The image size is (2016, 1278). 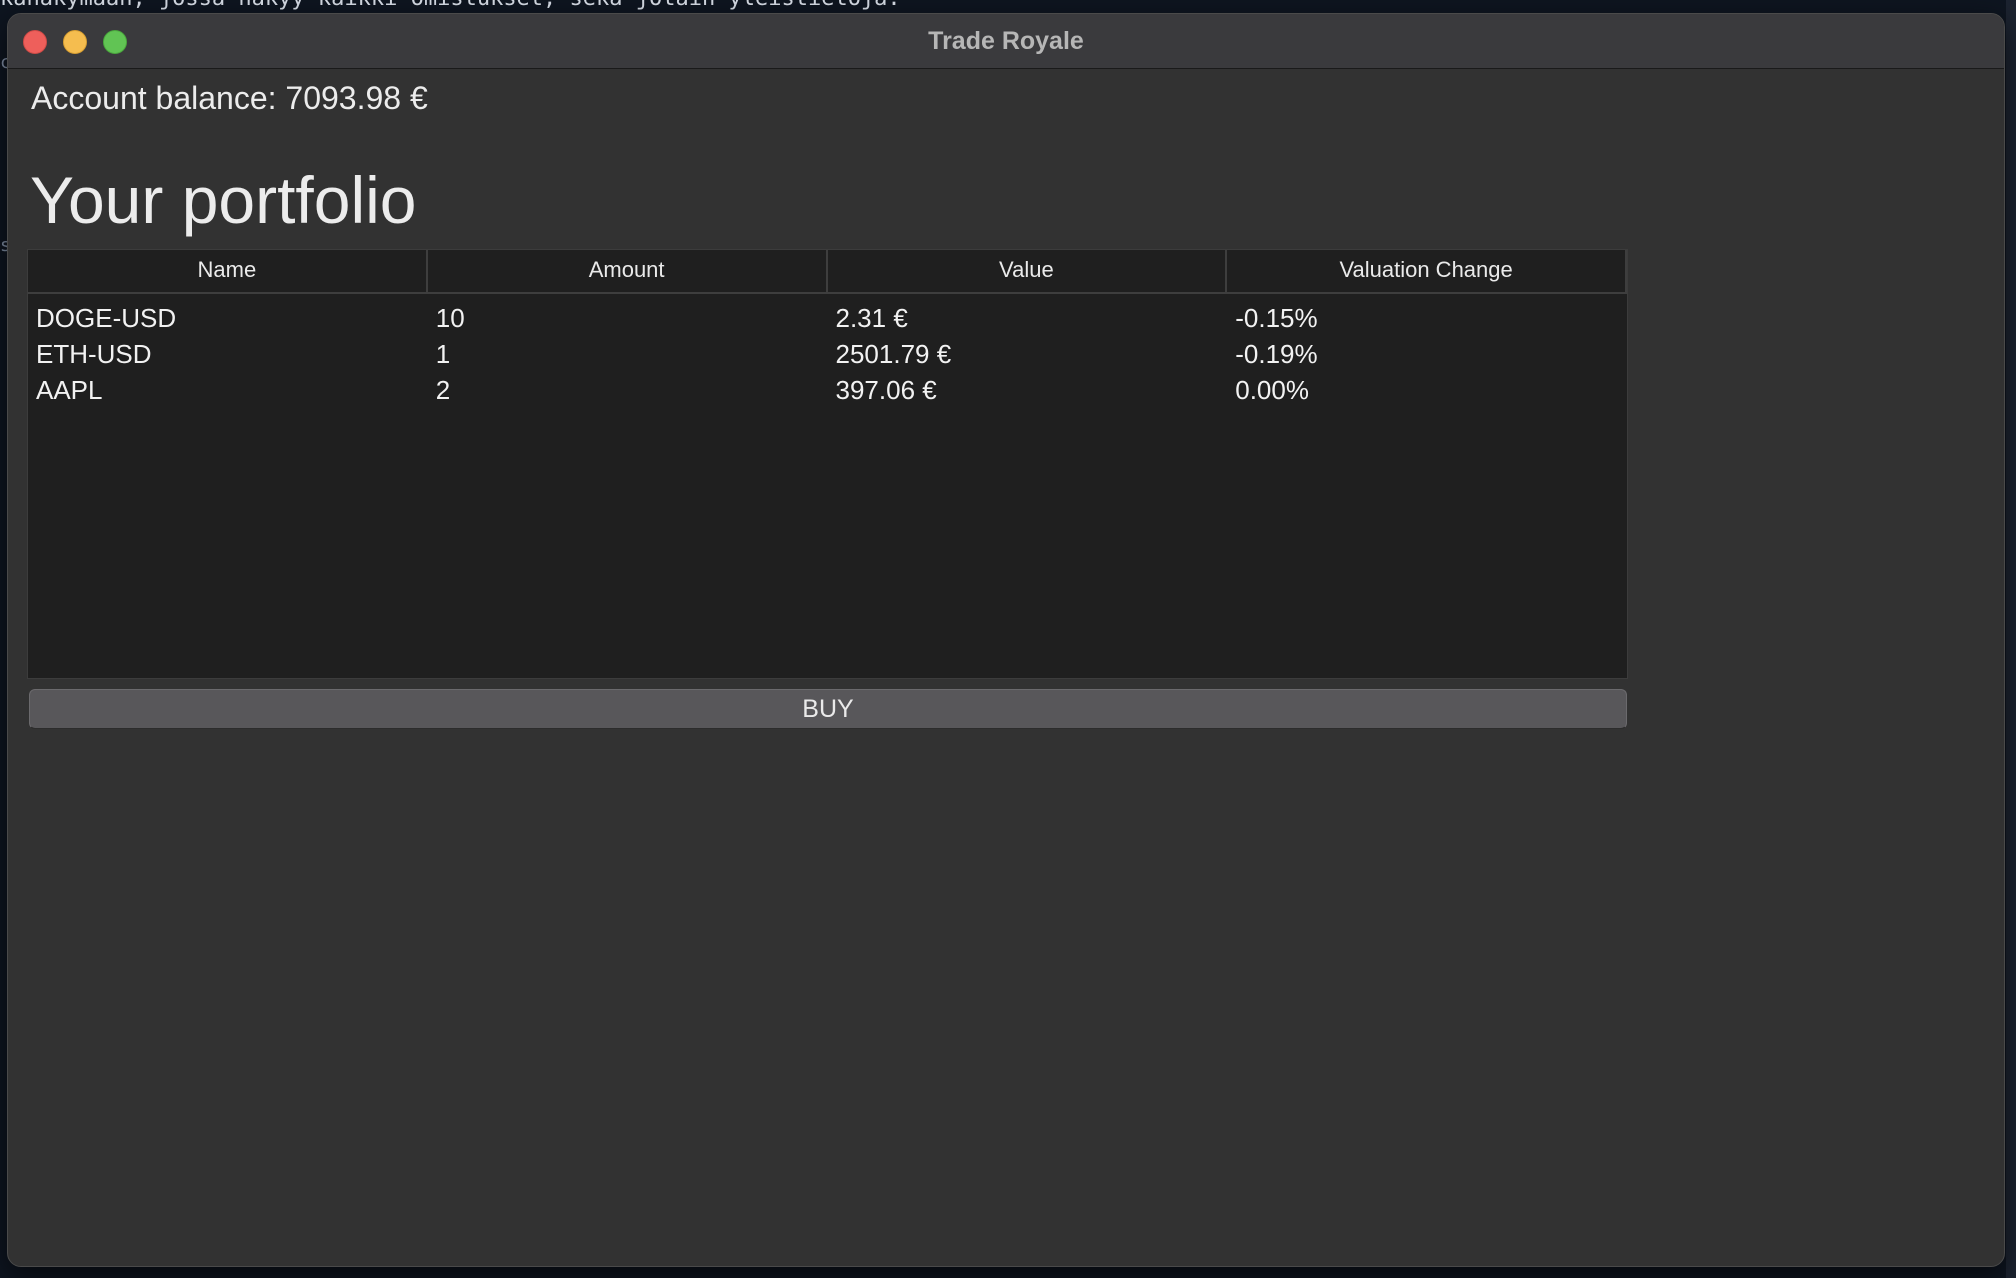 I want to click on table-header: Name Amount Value Valuation Change, so click(x=827, y=272).